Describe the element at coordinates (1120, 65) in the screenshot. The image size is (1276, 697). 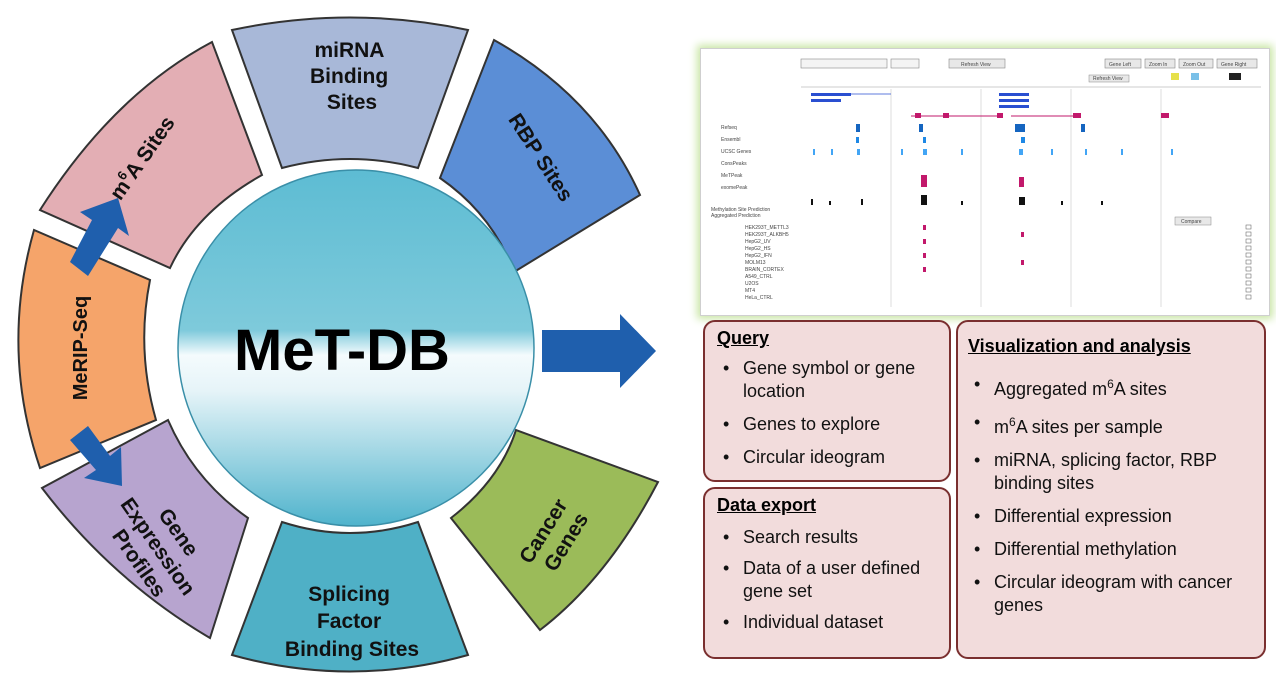
I see `svg-text: Gene Left` at that location.